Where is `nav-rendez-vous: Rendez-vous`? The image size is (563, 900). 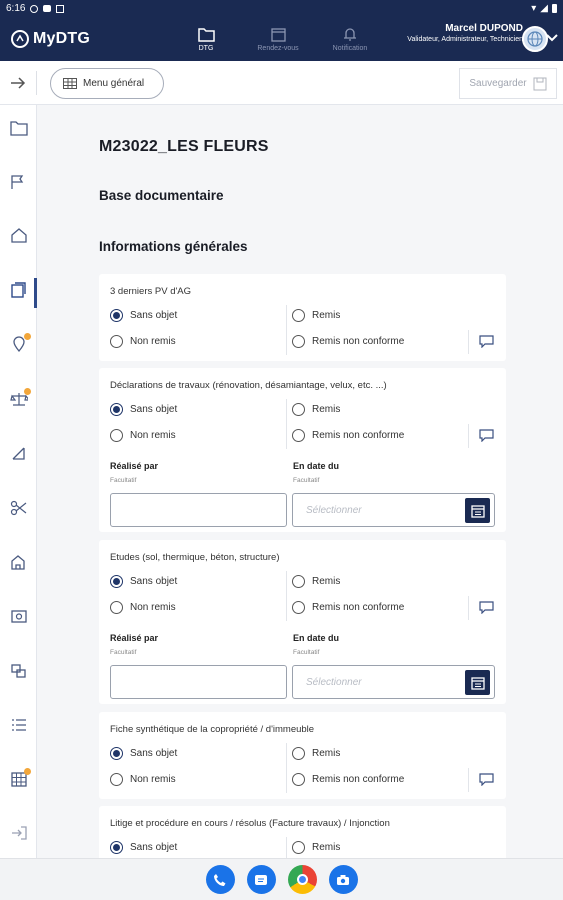 nav-rendez-vous: Rendez-vous is located at coordinates (278, 39).